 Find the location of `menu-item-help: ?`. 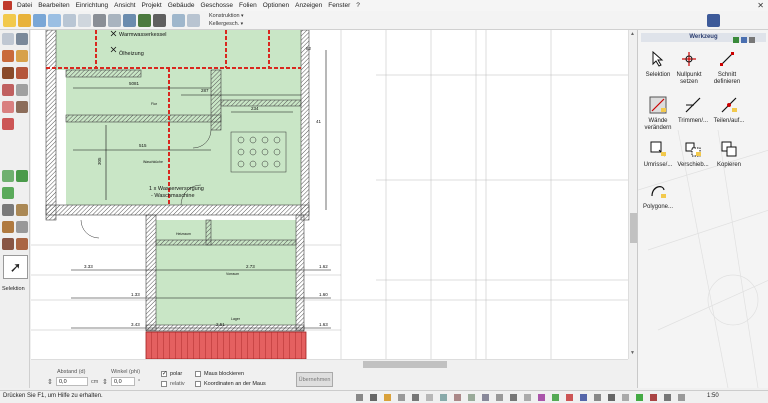

menu-item-help: ? is located at coordinates (358, 5).